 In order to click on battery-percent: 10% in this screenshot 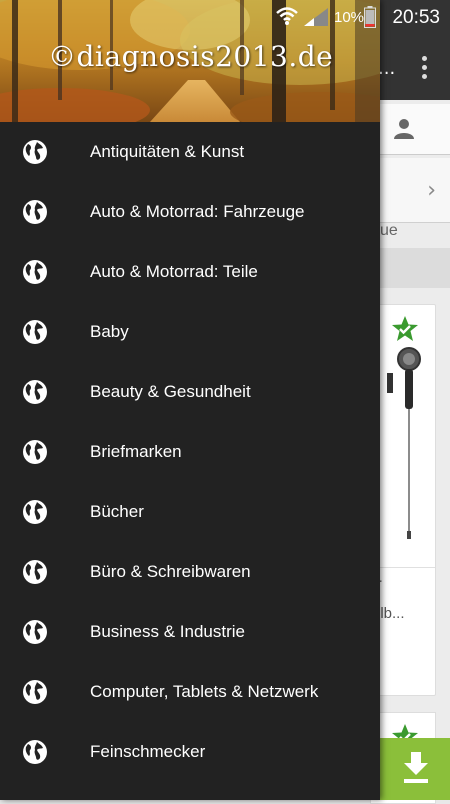, I will do `click(349, 17)`.